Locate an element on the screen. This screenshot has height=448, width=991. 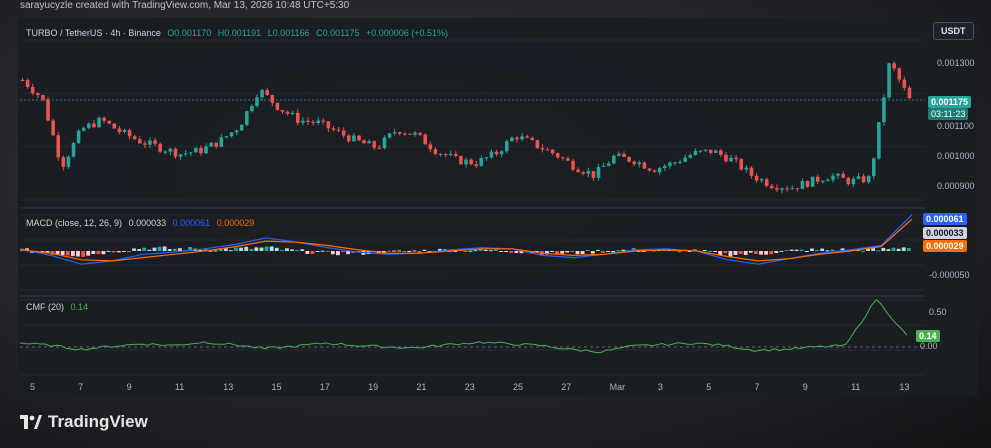
time-axis-tick: 17 is located at coordinates (324, 387).